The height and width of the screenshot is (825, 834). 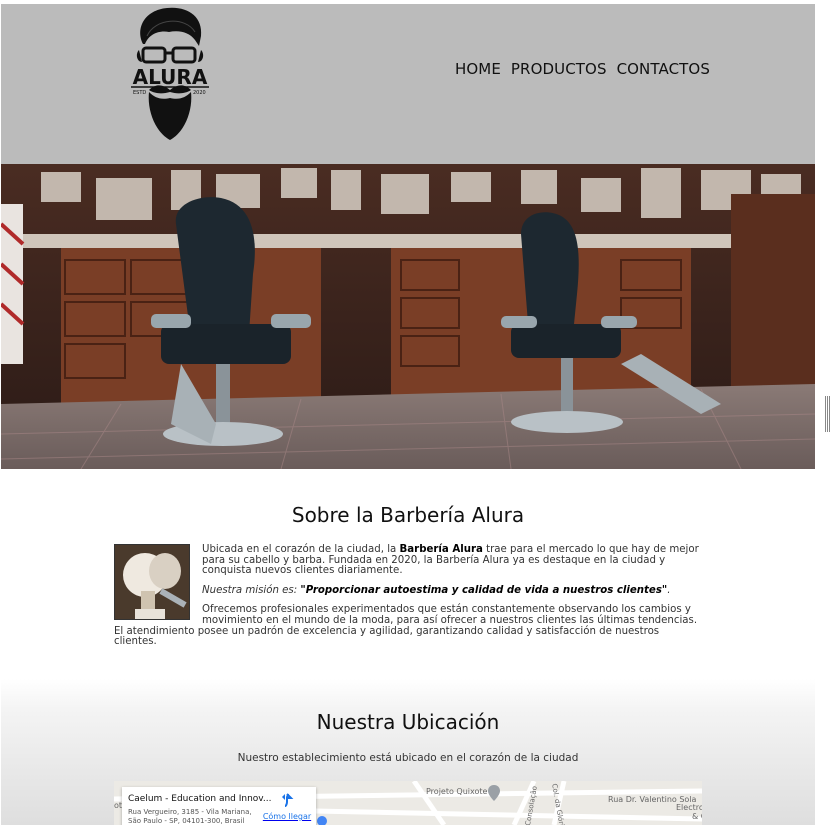 What do you see at coordinates (118, 805) in the screenshot?
I see `map-label-edge: ot` at bounding box center [118, 805].